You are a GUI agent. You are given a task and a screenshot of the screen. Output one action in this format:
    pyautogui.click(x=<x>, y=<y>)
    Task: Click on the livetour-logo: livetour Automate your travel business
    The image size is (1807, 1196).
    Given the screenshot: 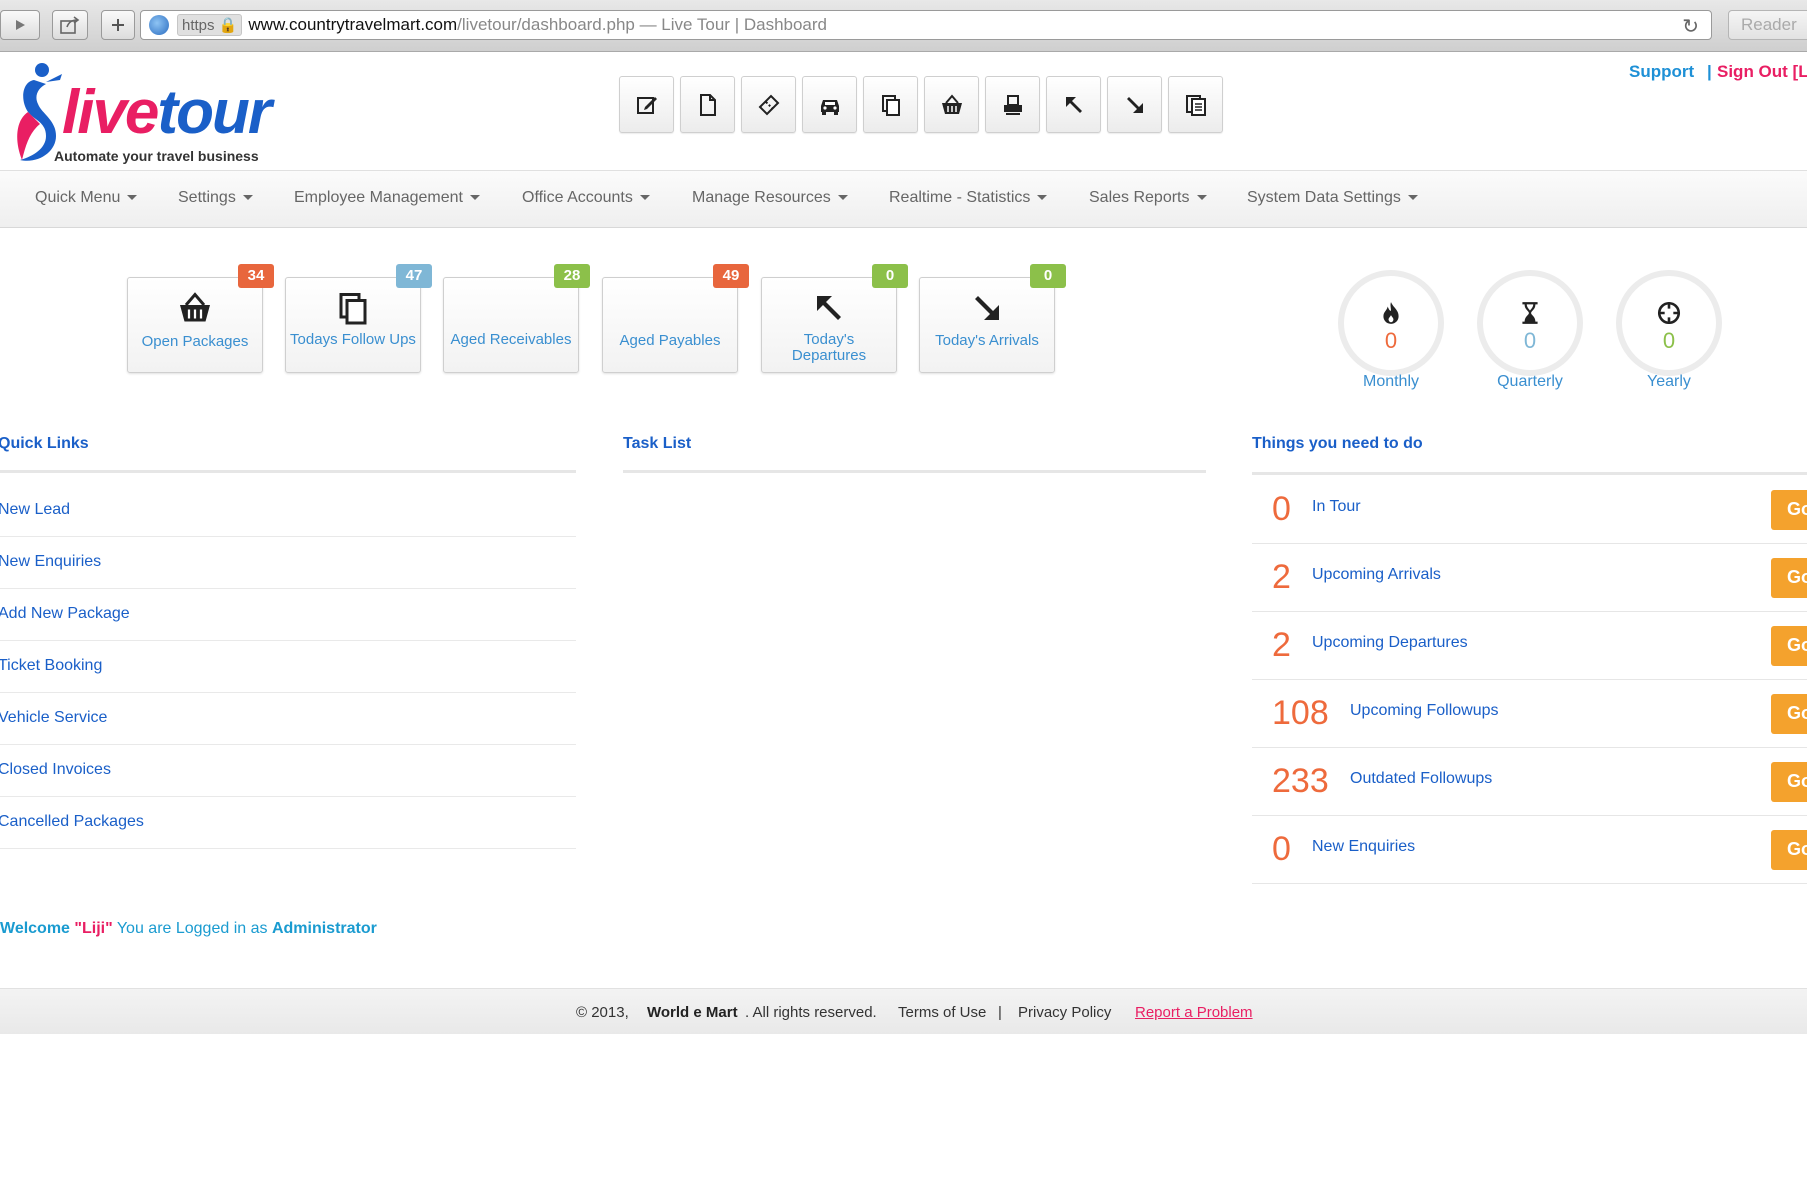 What is the action you would take?
    pyautogui.click(x=150, y=115)
    